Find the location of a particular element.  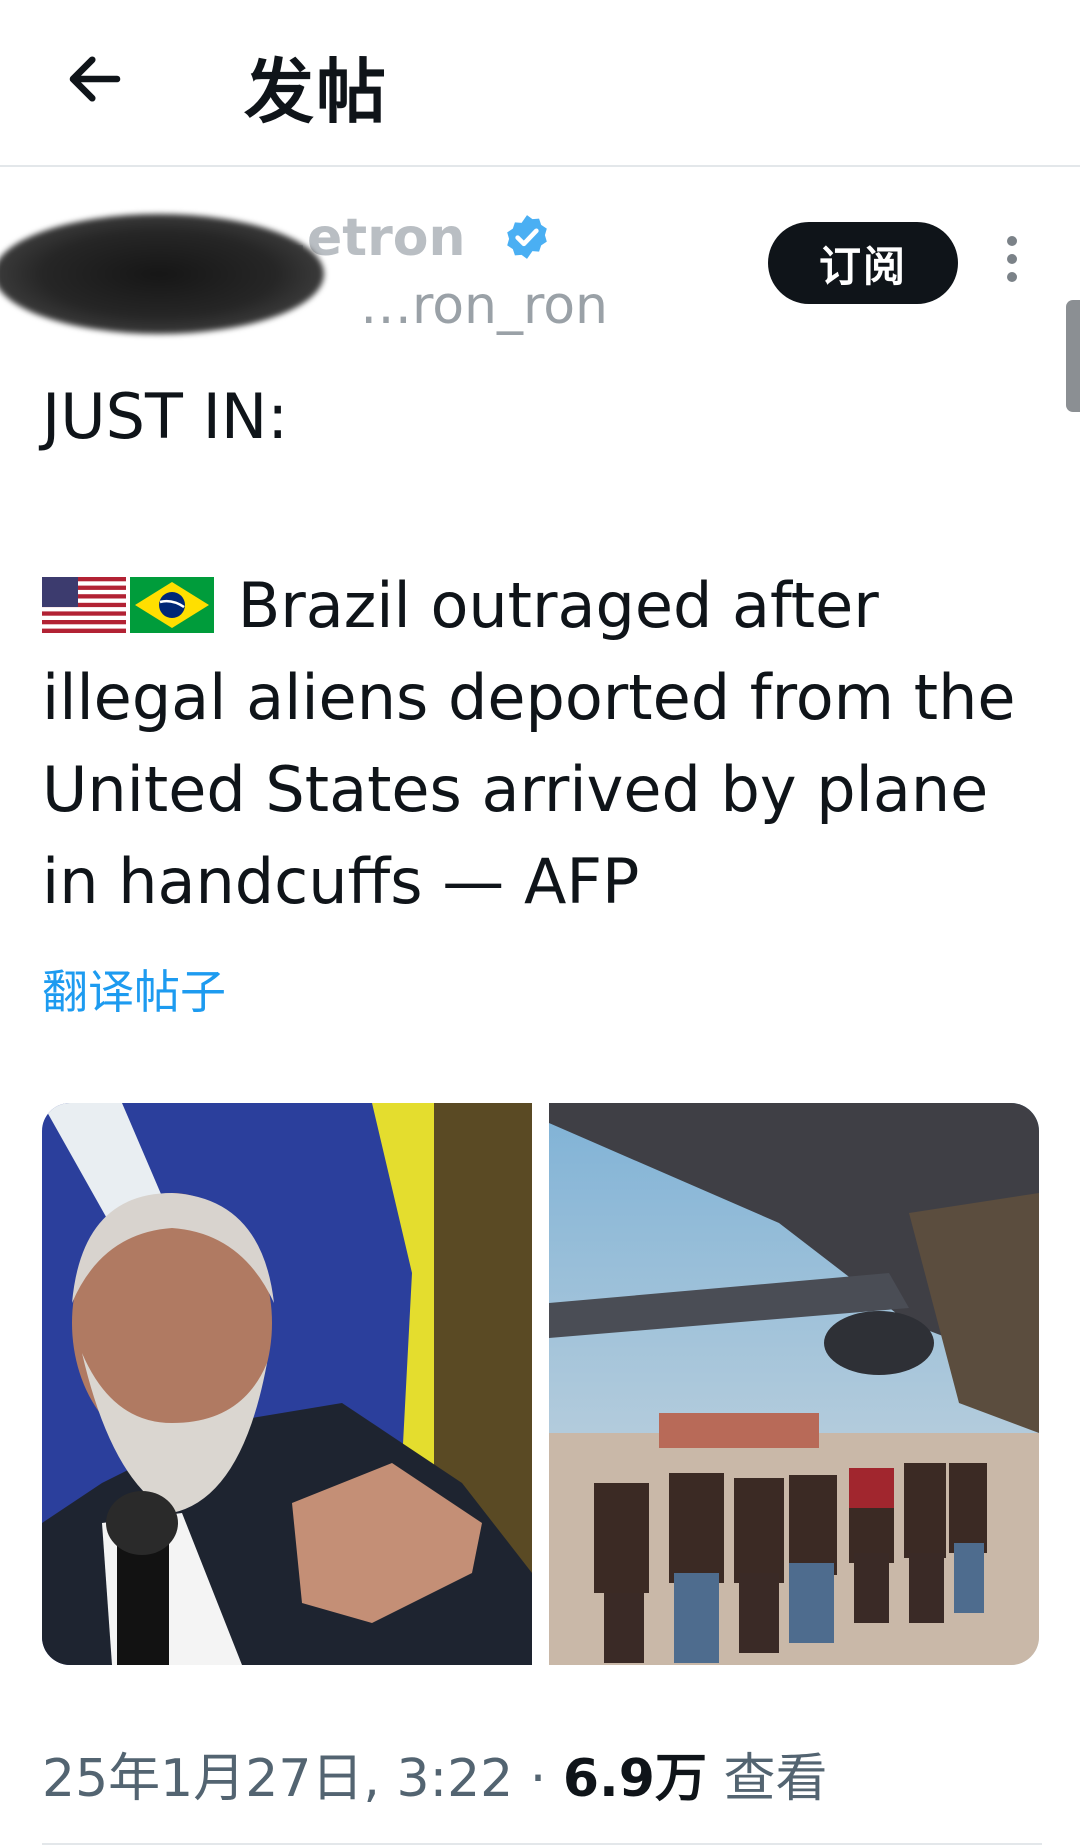

post-datetime: 25年1月27日, 3:22 is located at coordinates (277, 1779).